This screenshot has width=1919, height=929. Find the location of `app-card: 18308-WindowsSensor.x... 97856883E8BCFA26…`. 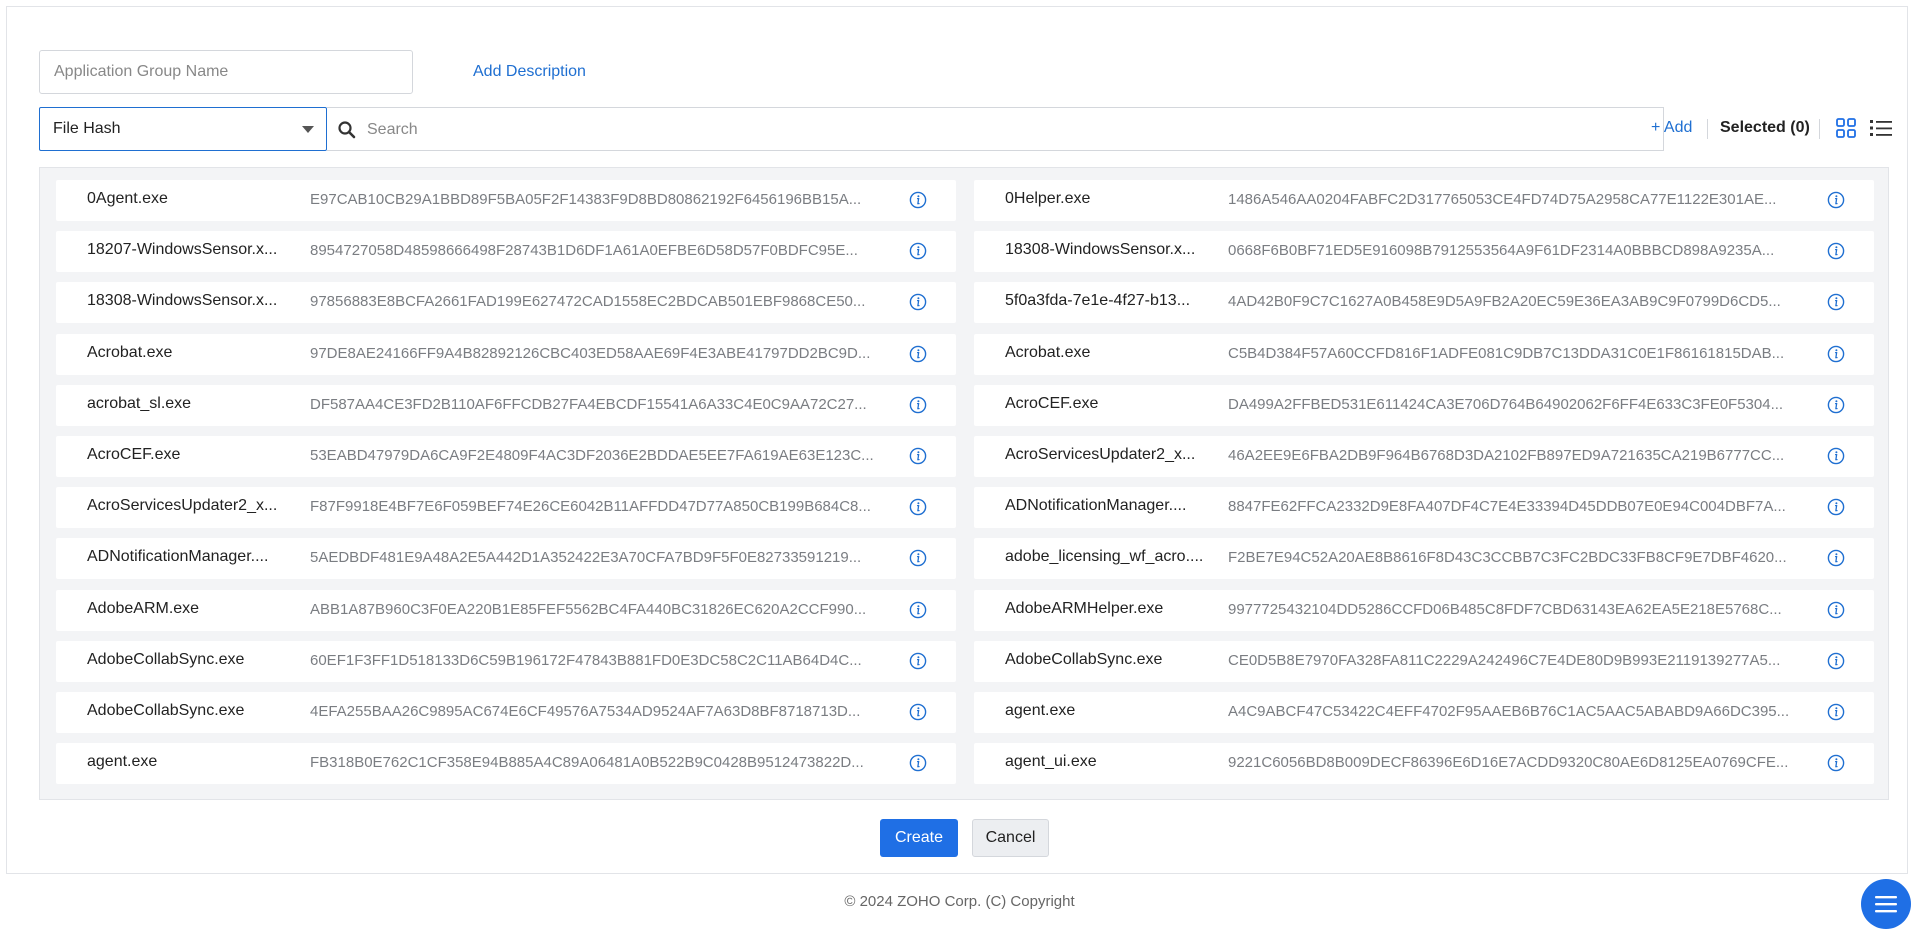

app-card: 18308-WindowsSensor.x... 97856883E8BCFA26… is located at coordinates (506, 303).